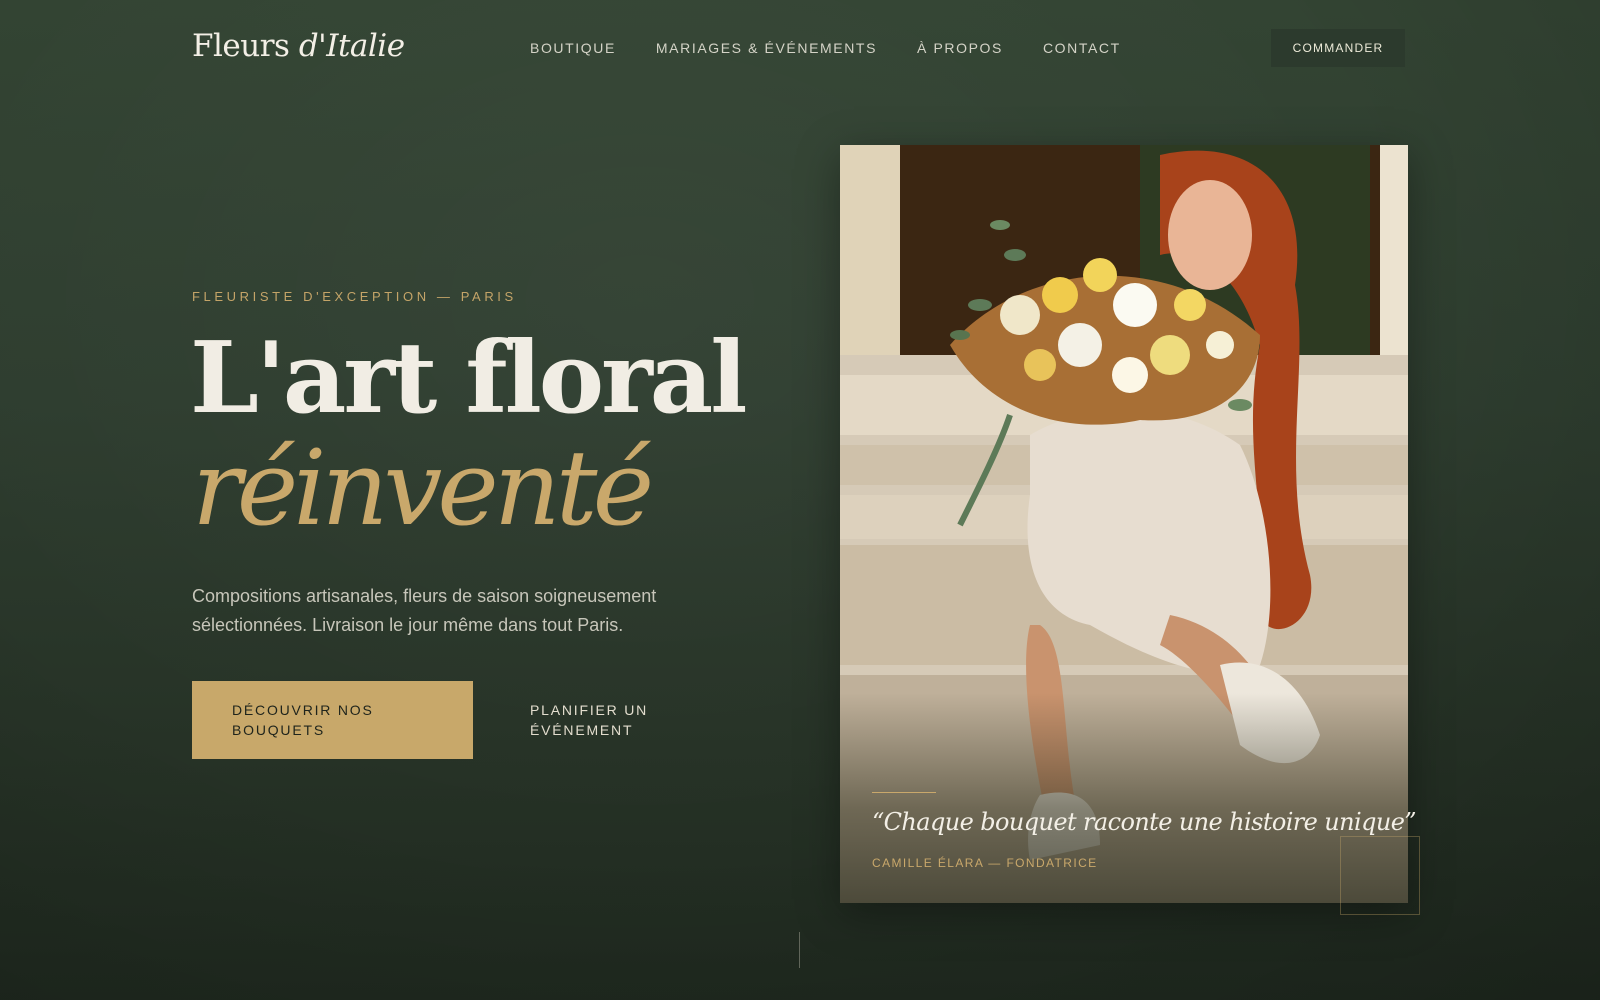 This screenshot has height=1000, width=1600. Describe the element at coordinates (354, 296) in the screenshot. I see `hero-eyebrow: FLEURISTE D'EXCEPTION — PARIS` at that location.